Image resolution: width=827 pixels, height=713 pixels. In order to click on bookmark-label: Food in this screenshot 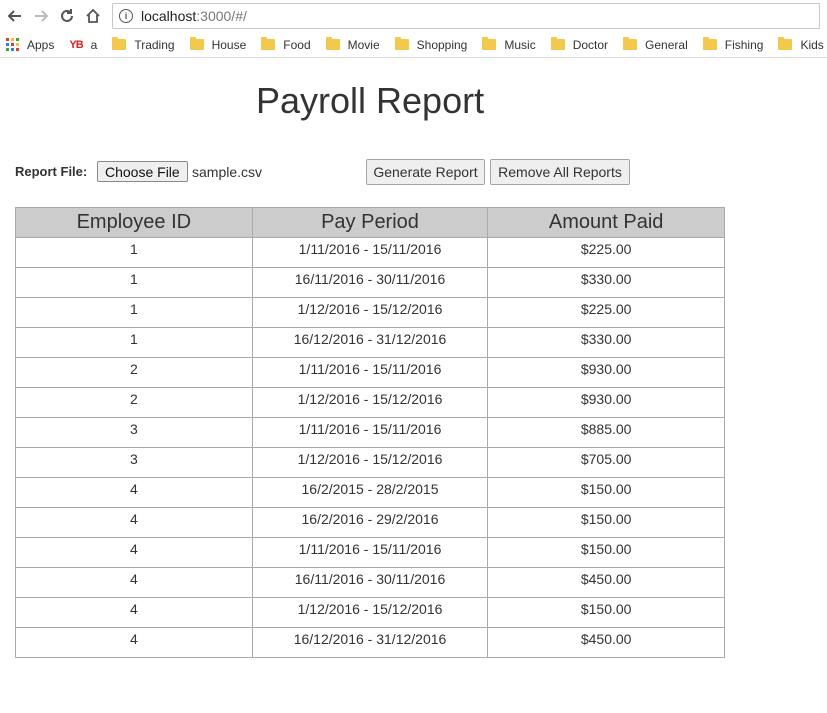, I will do `click(297, 44)`.